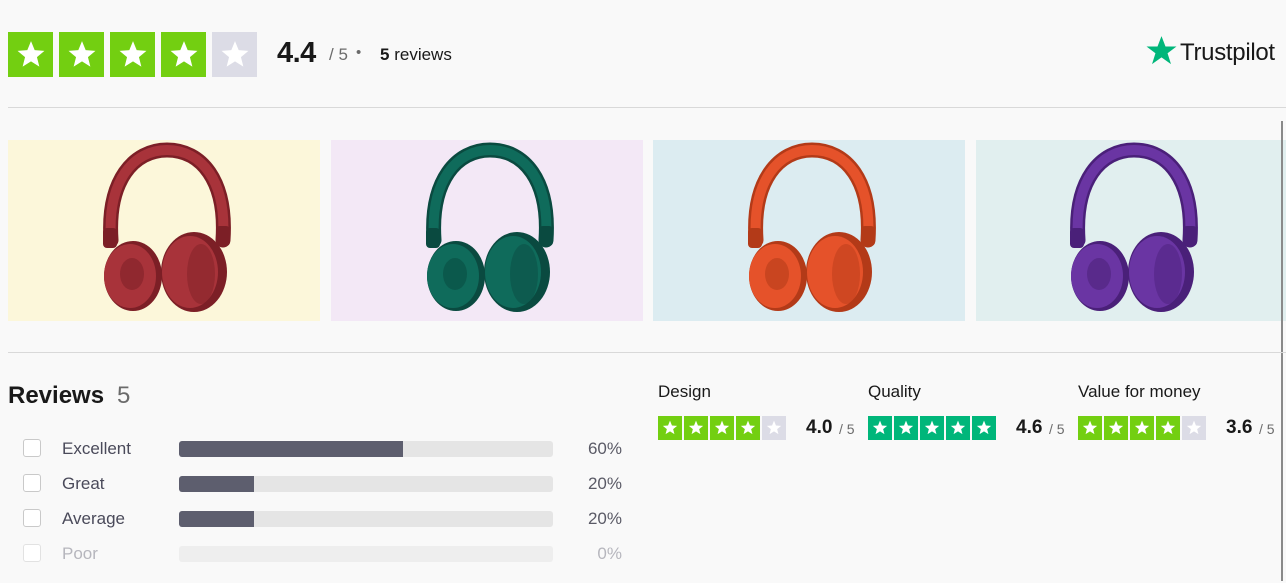 The width and height of the screenshot is (1286, 583). What do you see at coordinates (83, 483) in the screenshot?
I see `rating-label: Great` at bounding box center [83, 483].